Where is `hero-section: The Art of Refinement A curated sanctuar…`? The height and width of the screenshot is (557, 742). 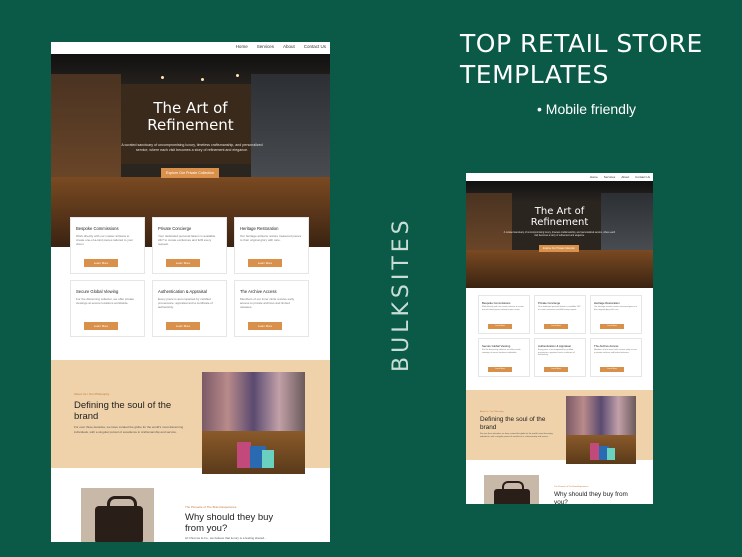
hero-section: The Art of Refinement A curated sanctuar… is located at coordinates (559, 234).